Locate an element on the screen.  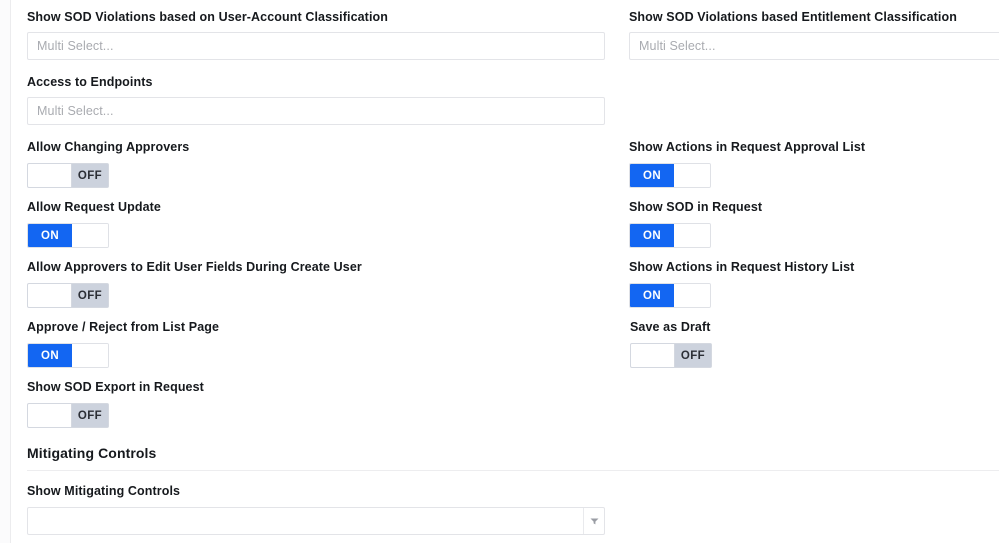
label-show-actions-in-request-history-list: Show Actions in Request History List is located at coordinates (742, 267).